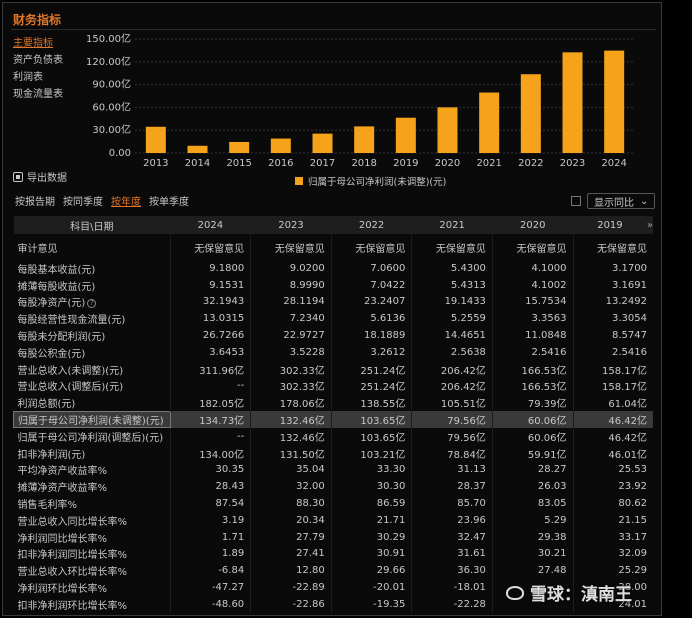  Describe the element at coordinates (621, 201) in the screenshot. I see `yoy-dropdown: 显示同比 ⌄` at that location.